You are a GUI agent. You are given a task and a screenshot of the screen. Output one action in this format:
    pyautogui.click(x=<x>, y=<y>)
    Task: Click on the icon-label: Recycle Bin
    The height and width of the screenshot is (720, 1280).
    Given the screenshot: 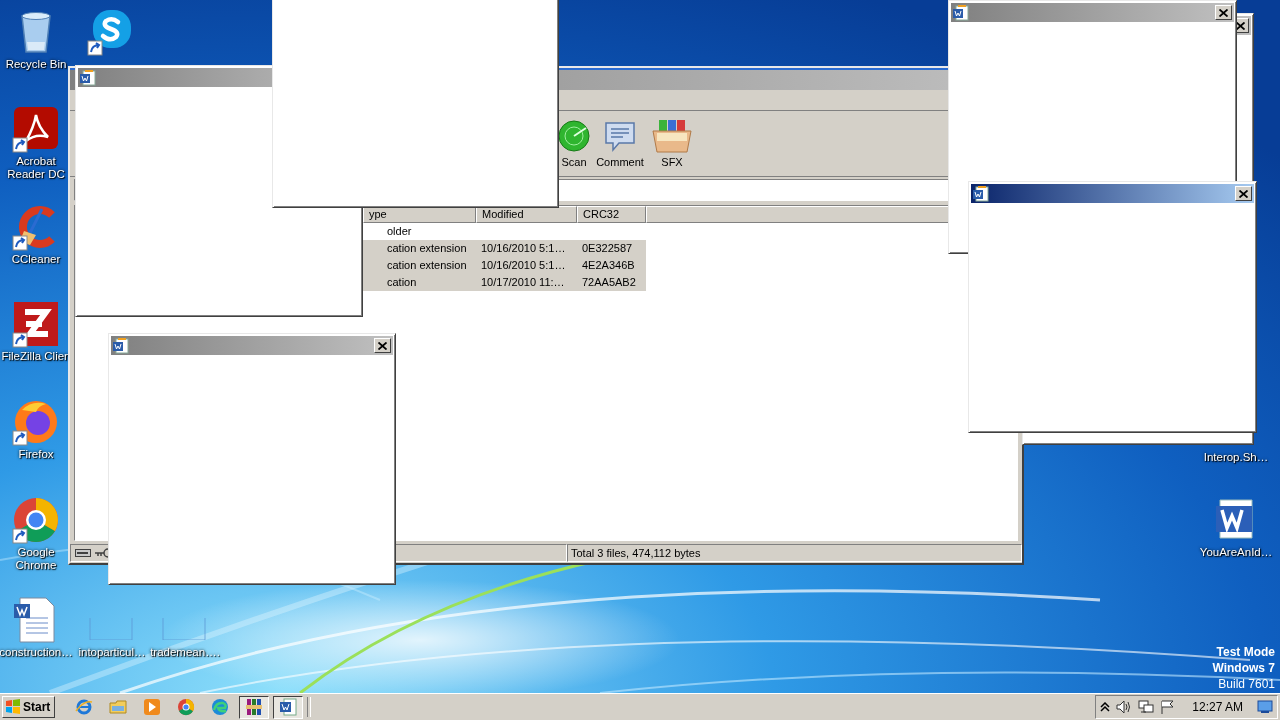 What is the action you would take?
    pyautogui.click(x=36, y=64)
    